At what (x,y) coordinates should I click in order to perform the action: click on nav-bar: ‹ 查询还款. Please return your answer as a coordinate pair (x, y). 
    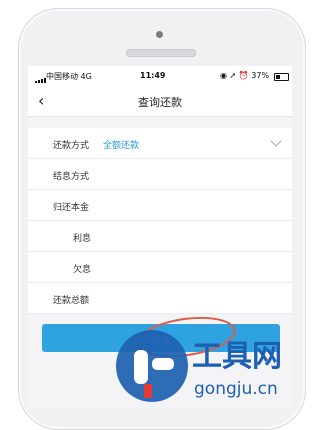
    Looking at the image, I should click on (160, 101).